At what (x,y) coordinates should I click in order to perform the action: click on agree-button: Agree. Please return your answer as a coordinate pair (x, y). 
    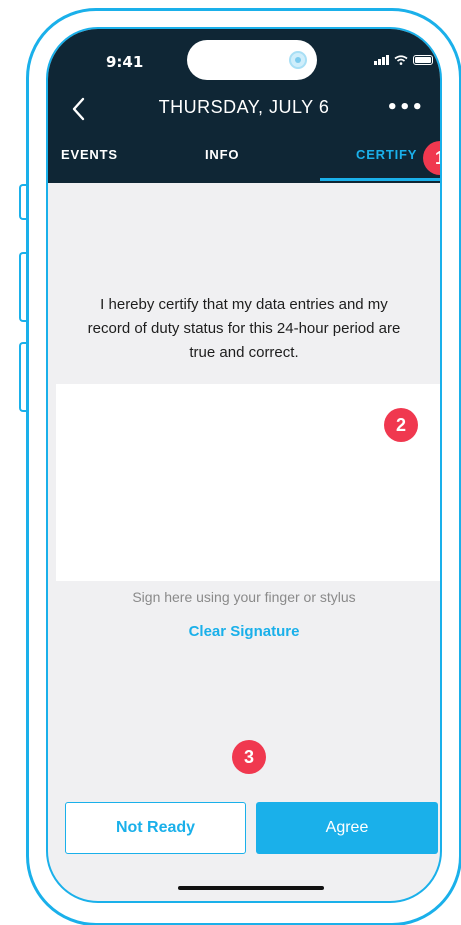
    Looking at the image, I should click on (347, 828).